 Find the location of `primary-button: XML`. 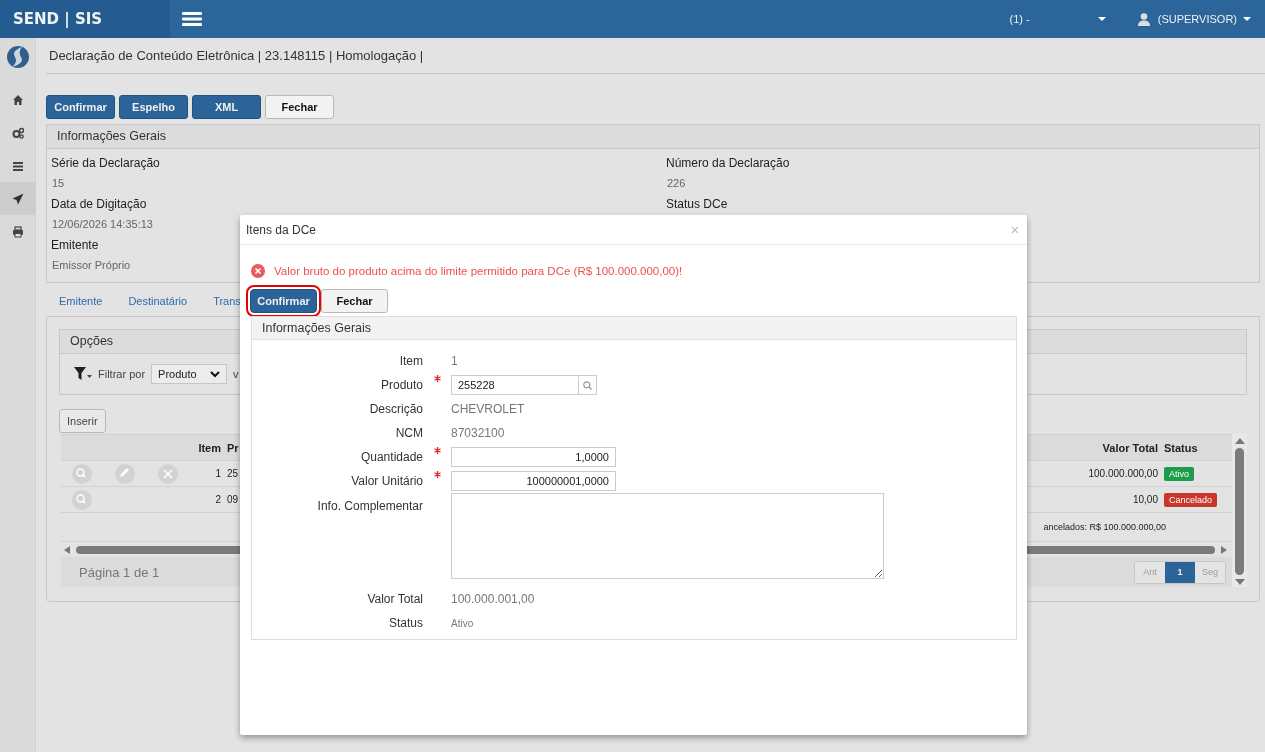

primary-button: XML is located at coordinates (226, 107).